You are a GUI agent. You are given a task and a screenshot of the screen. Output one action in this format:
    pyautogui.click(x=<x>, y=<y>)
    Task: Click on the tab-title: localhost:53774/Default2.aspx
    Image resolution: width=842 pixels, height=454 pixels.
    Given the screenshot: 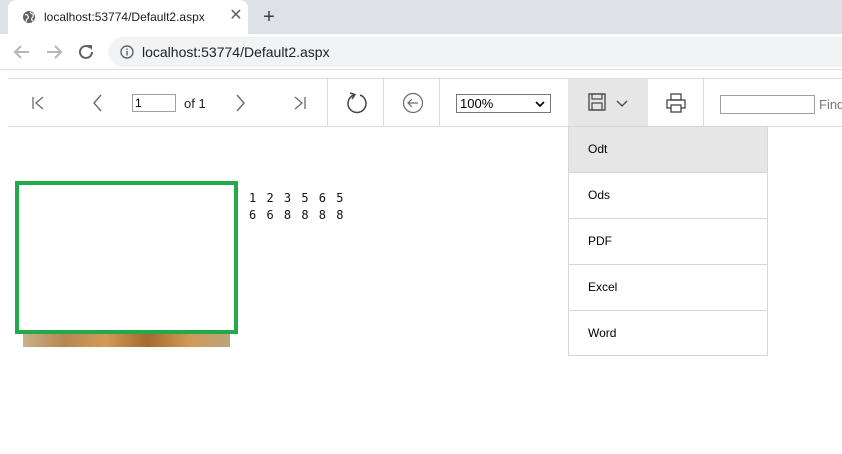 What is the action you would take?
    pyautogui.click(x=124, y=17)
    